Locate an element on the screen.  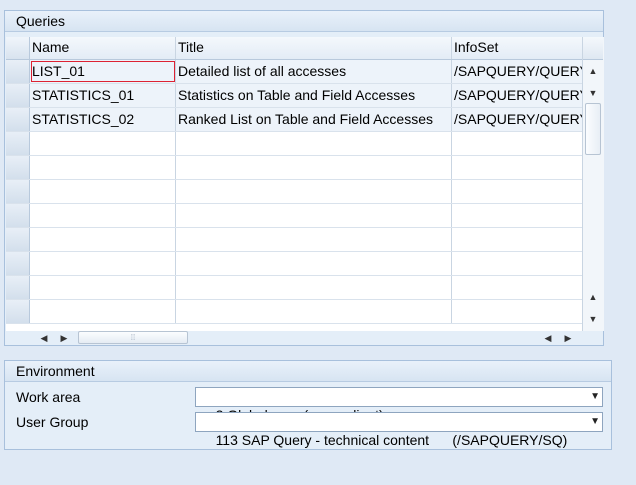
vertical-scrollbar: ▲ ▼ ▲ ▼ is located at coordinates (593, 184).